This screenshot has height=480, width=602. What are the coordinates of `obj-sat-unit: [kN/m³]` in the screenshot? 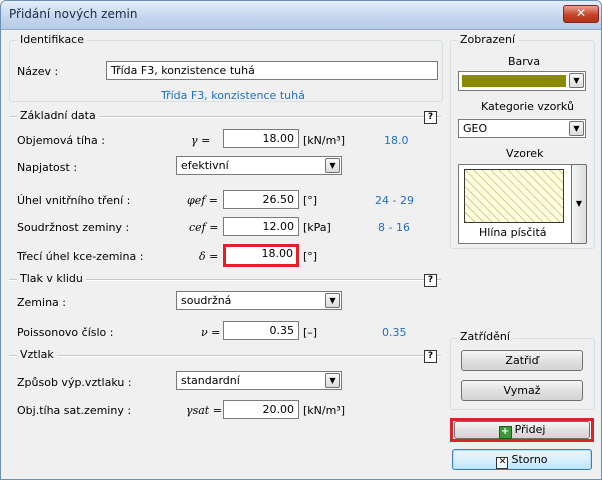 It's located at (324, 410).